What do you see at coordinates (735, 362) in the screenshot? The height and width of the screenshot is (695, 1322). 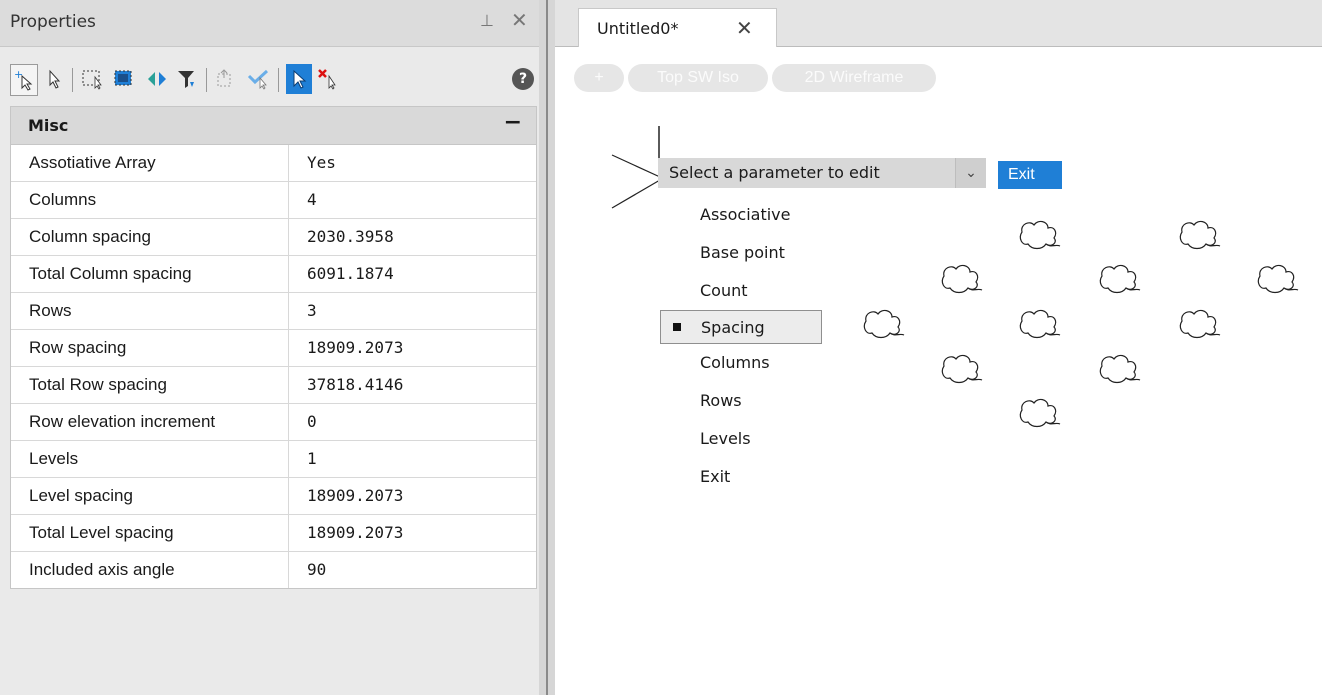 I see `option-label: Columns` at bounding box center [735, 362].